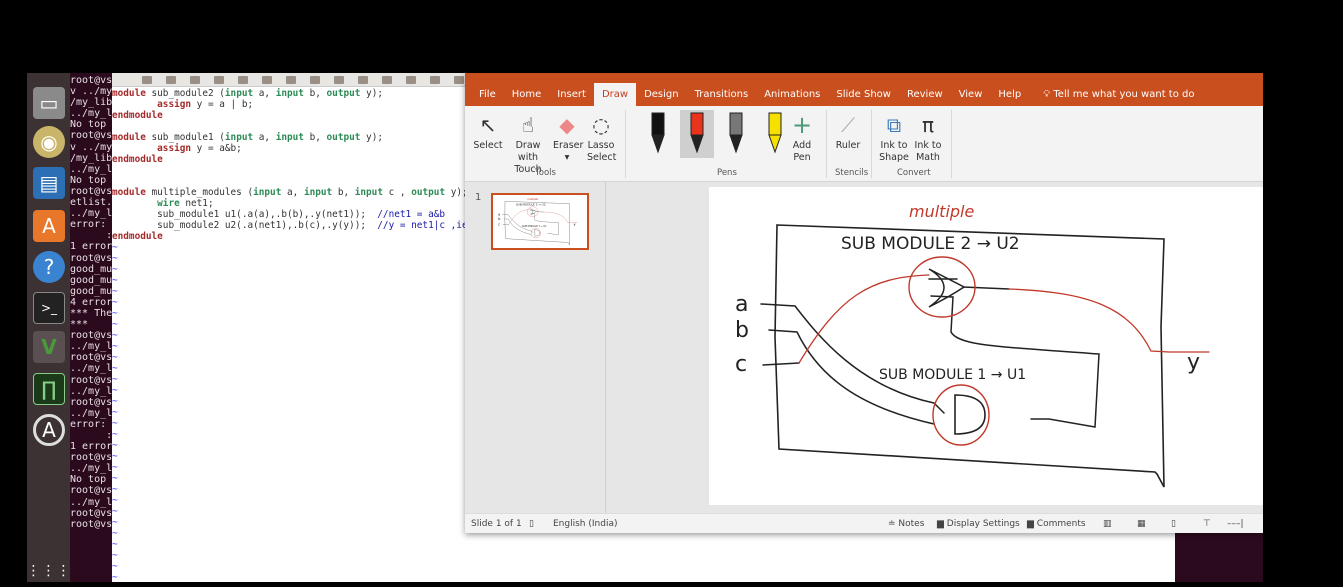 The height and width of the screenshot is (587, 1343). I want to click on tab-home: Home, so click(527, 94).